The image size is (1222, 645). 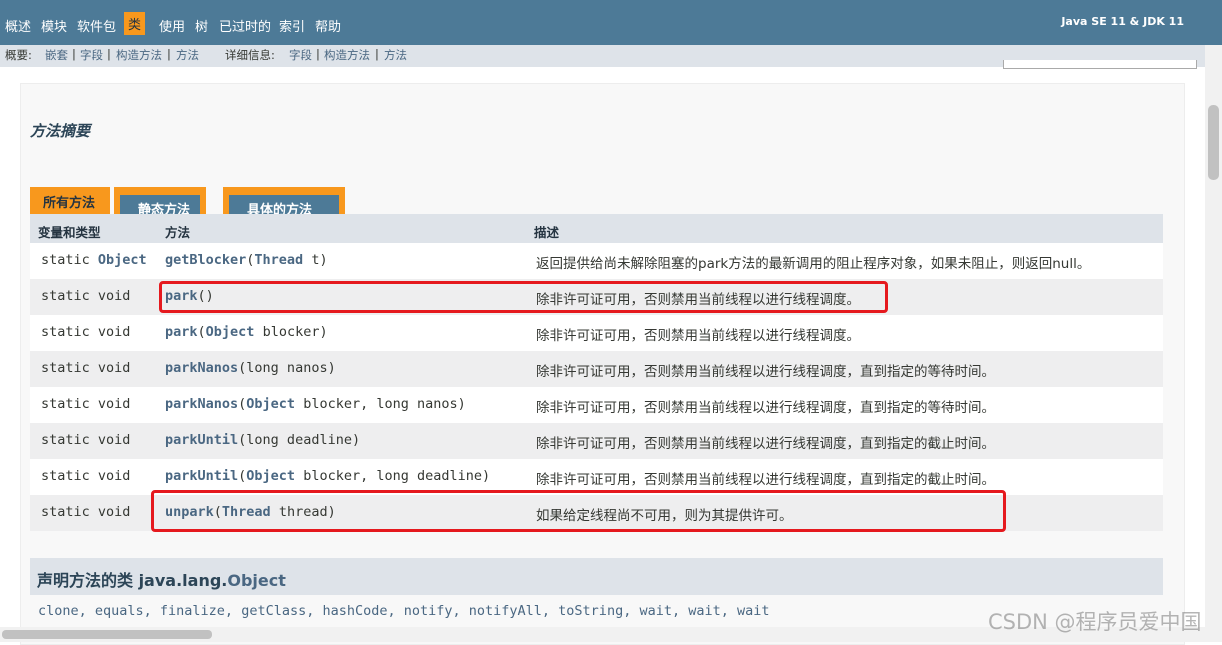 I want to click on nav-help-link: 帮助, so click(x=328, y=25).